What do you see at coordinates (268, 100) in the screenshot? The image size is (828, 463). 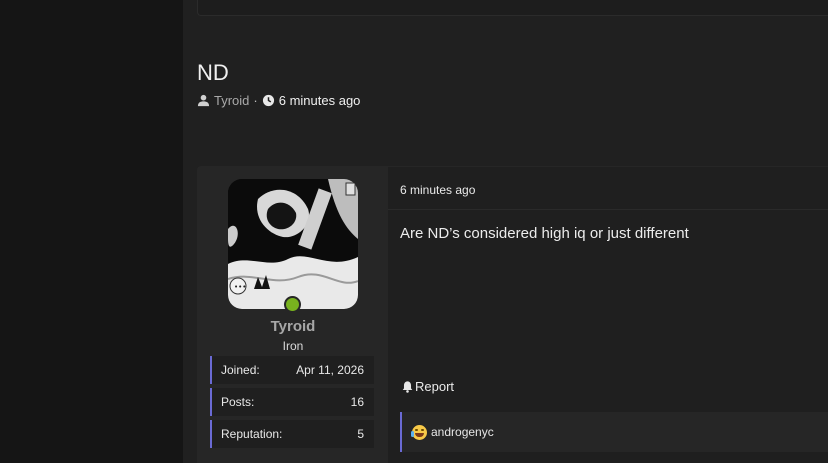 I see `clock-icon` at bounding box center [268, 100].